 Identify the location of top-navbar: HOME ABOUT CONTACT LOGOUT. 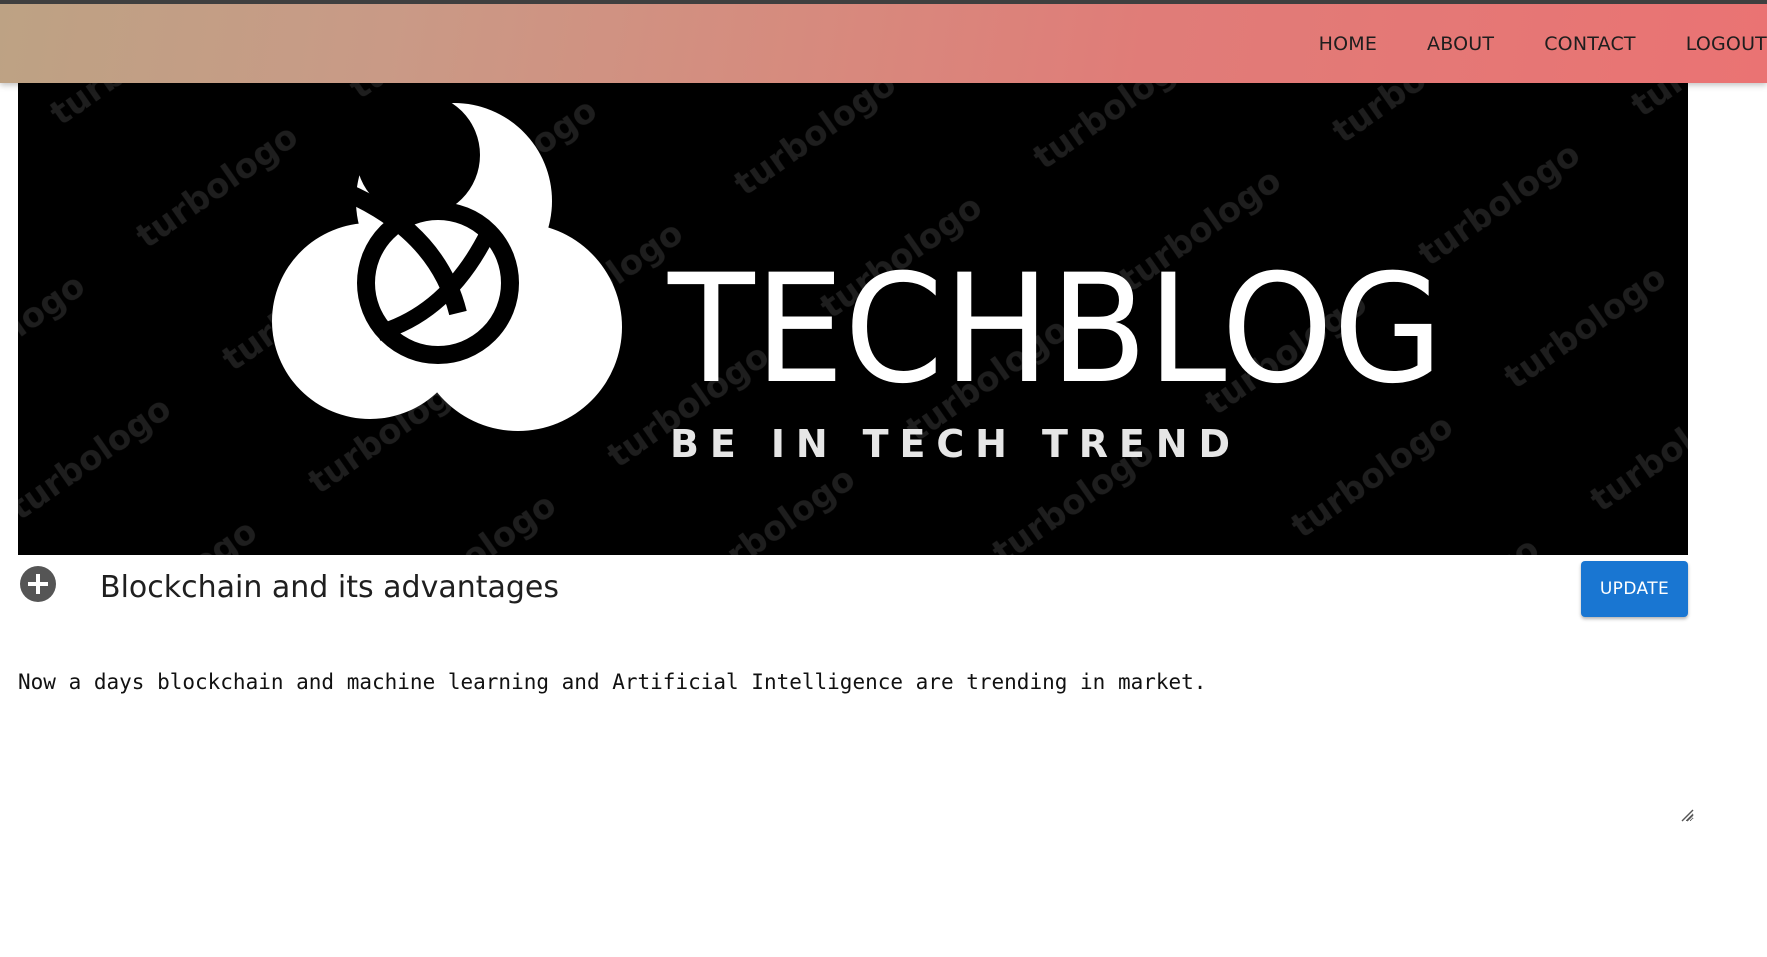
(883, 41).